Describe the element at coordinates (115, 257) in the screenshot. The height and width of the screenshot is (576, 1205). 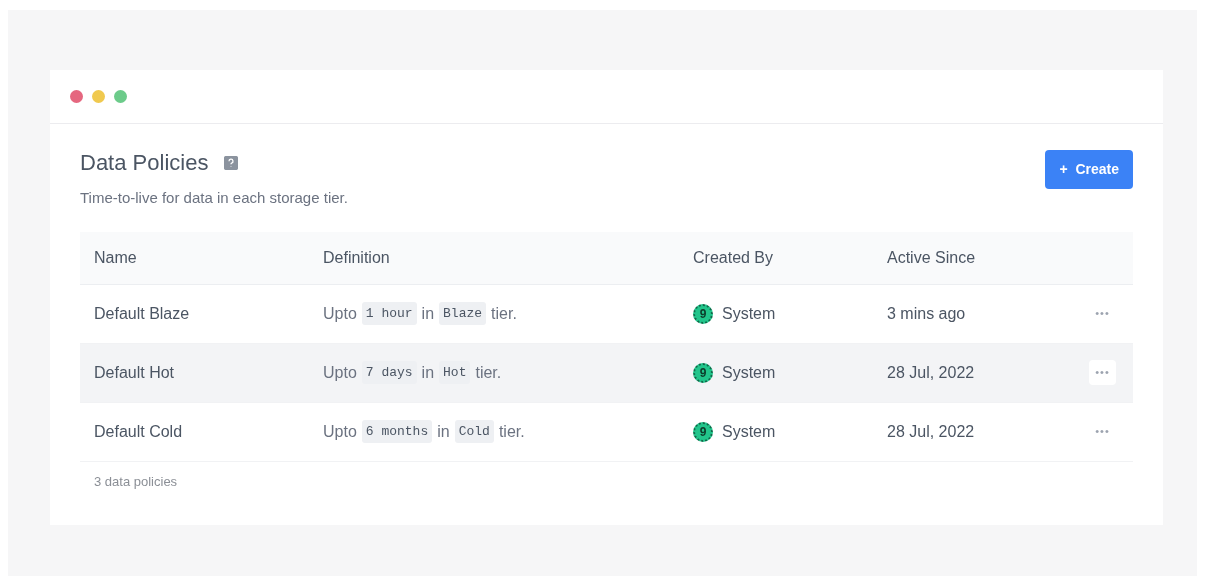
I see `column-header: Name` at that location.